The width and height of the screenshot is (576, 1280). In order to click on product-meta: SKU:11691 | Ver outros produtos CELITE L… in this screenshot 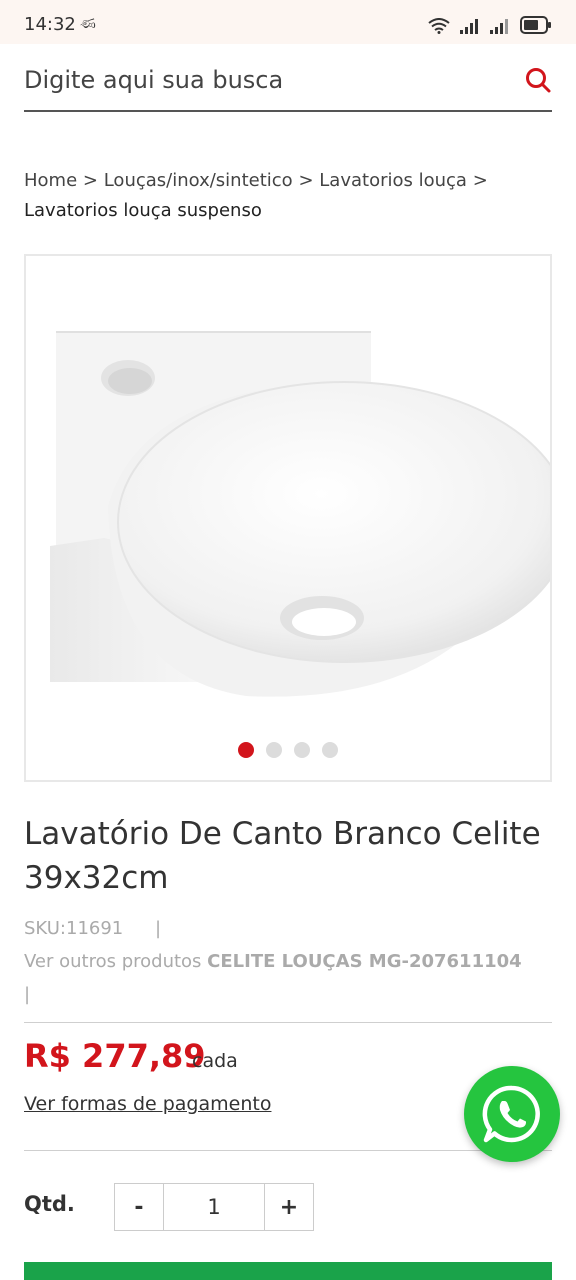, I will do `click(288, 961)`.